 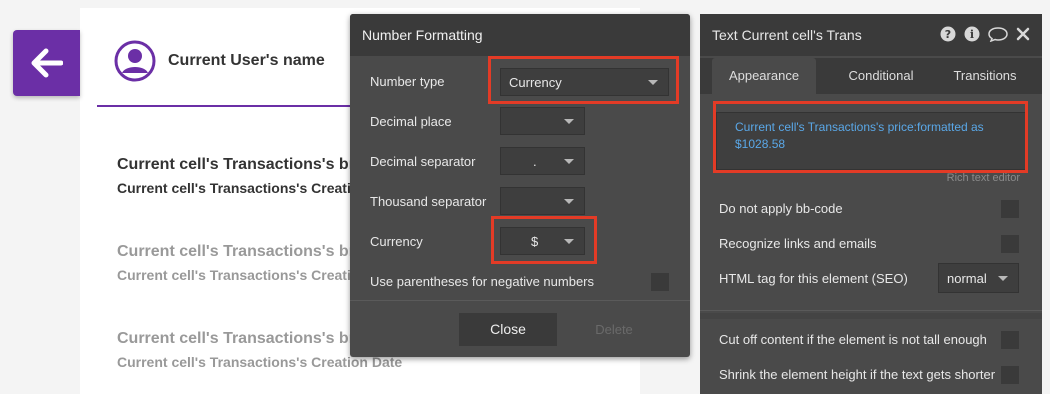 What do you see at coordinates (135, 61) in the screenshot?
I see `user-avatar-icon` at bounding box center [135, 61].